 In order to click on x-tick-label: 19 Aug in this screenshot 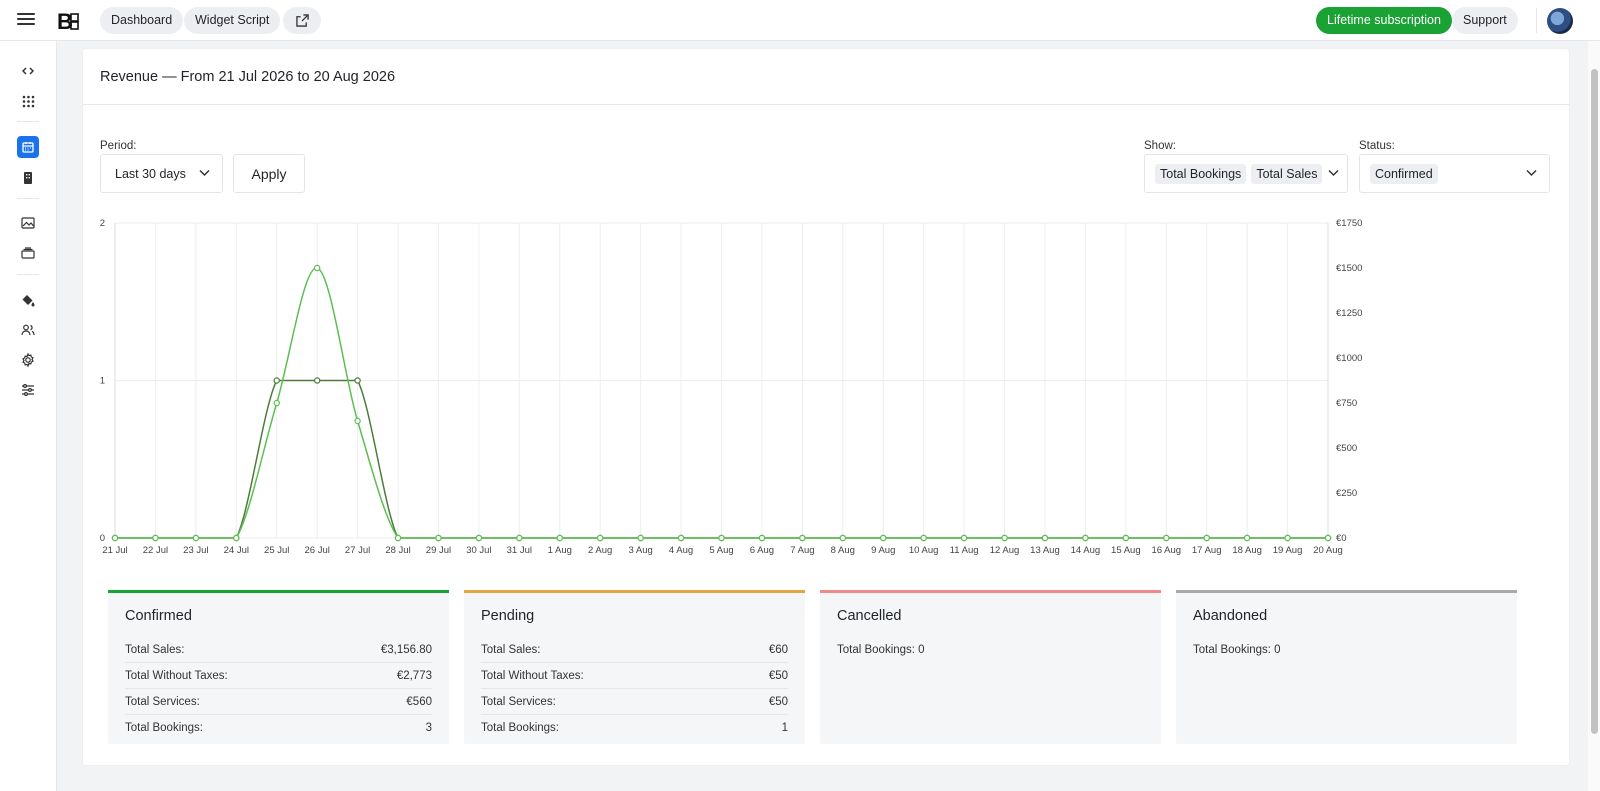, I will do `click(1288, 550)`.